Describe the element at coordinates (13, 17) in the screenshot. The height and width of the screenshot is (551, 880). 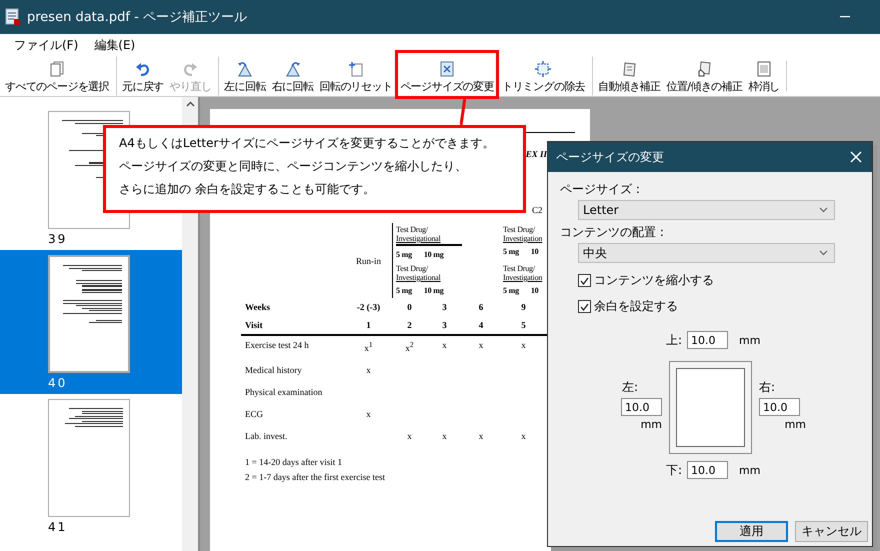
I see `pdf-document-icon` at that location.